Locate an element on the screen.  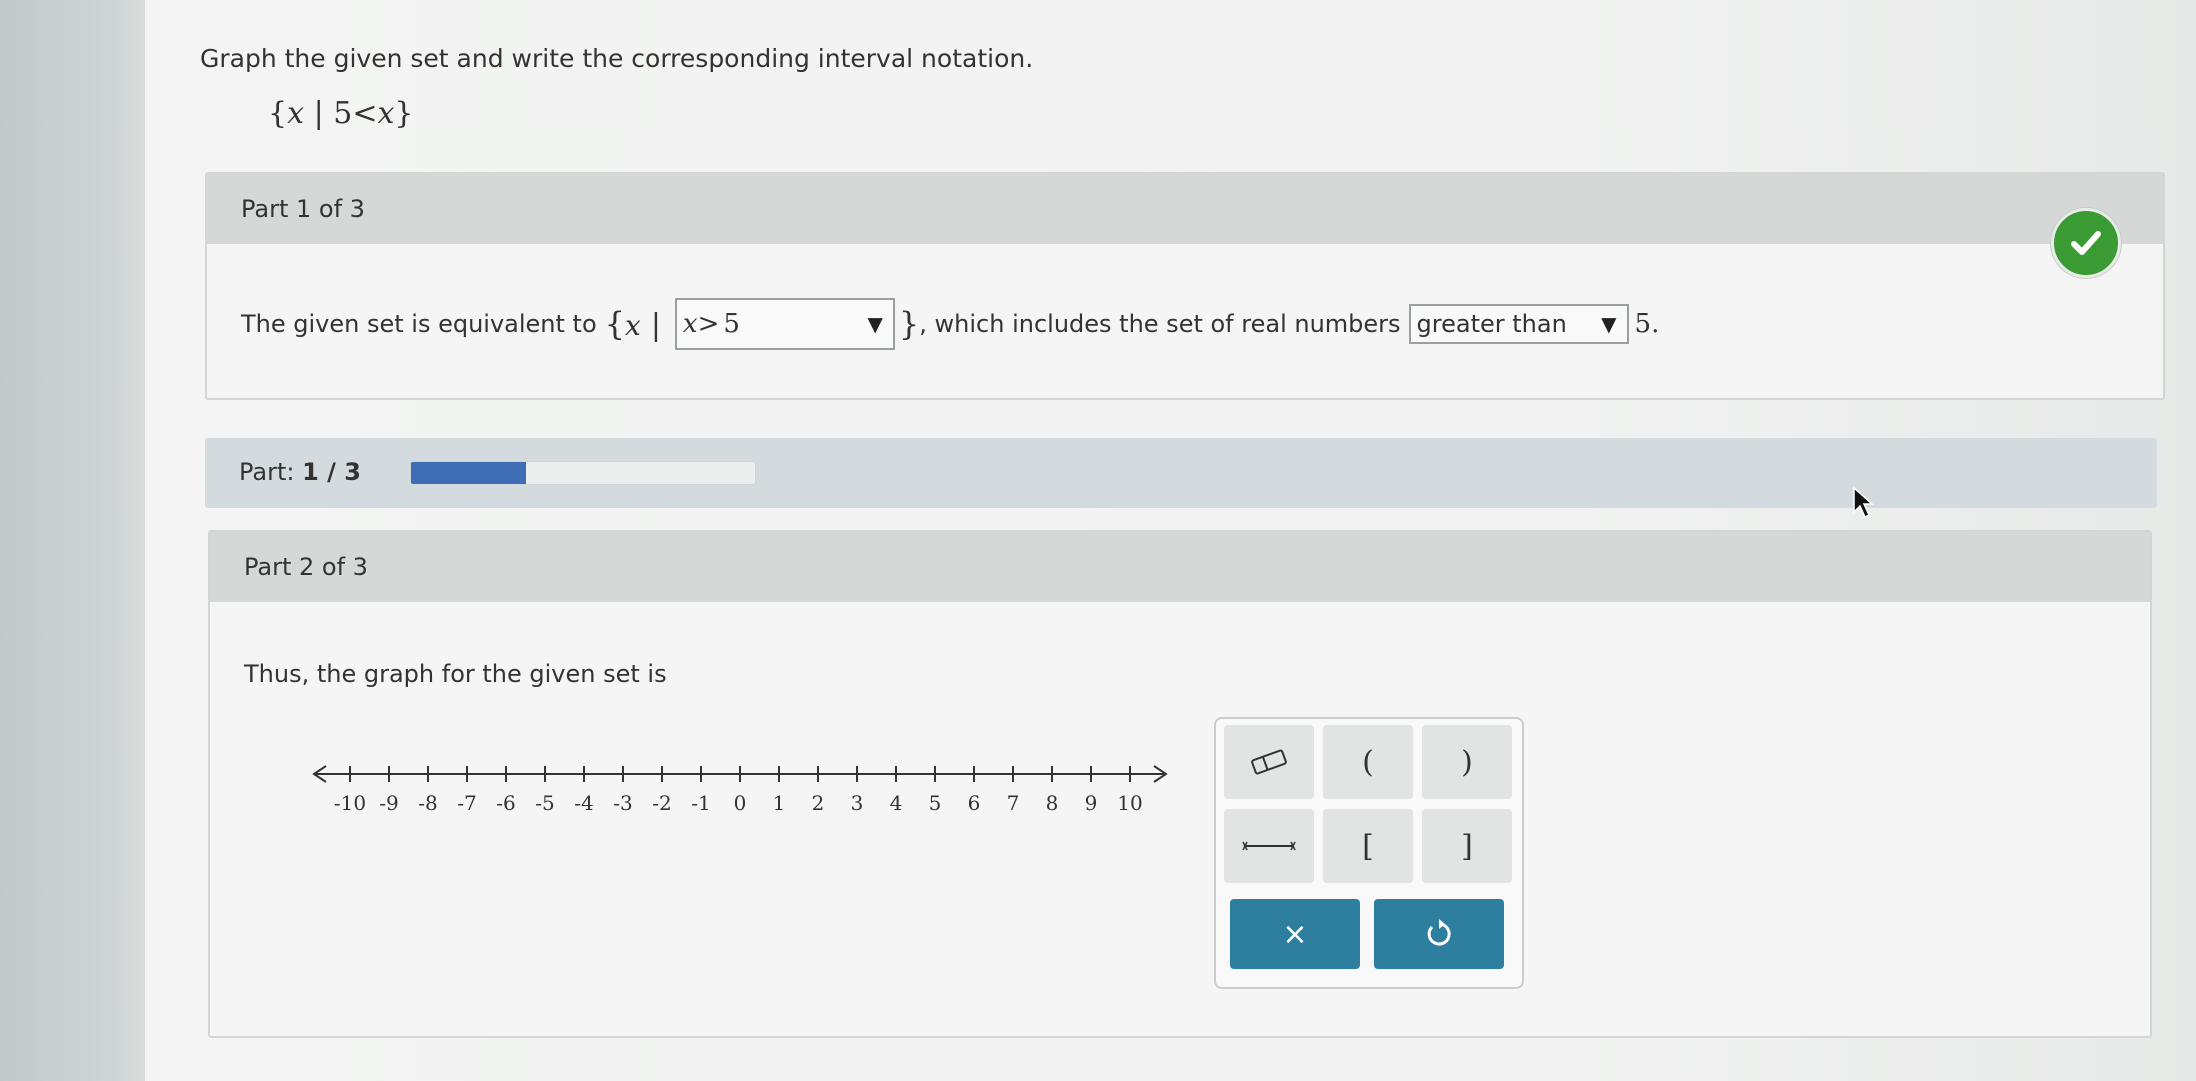
undo-button is located at coordinates (1439, 934).